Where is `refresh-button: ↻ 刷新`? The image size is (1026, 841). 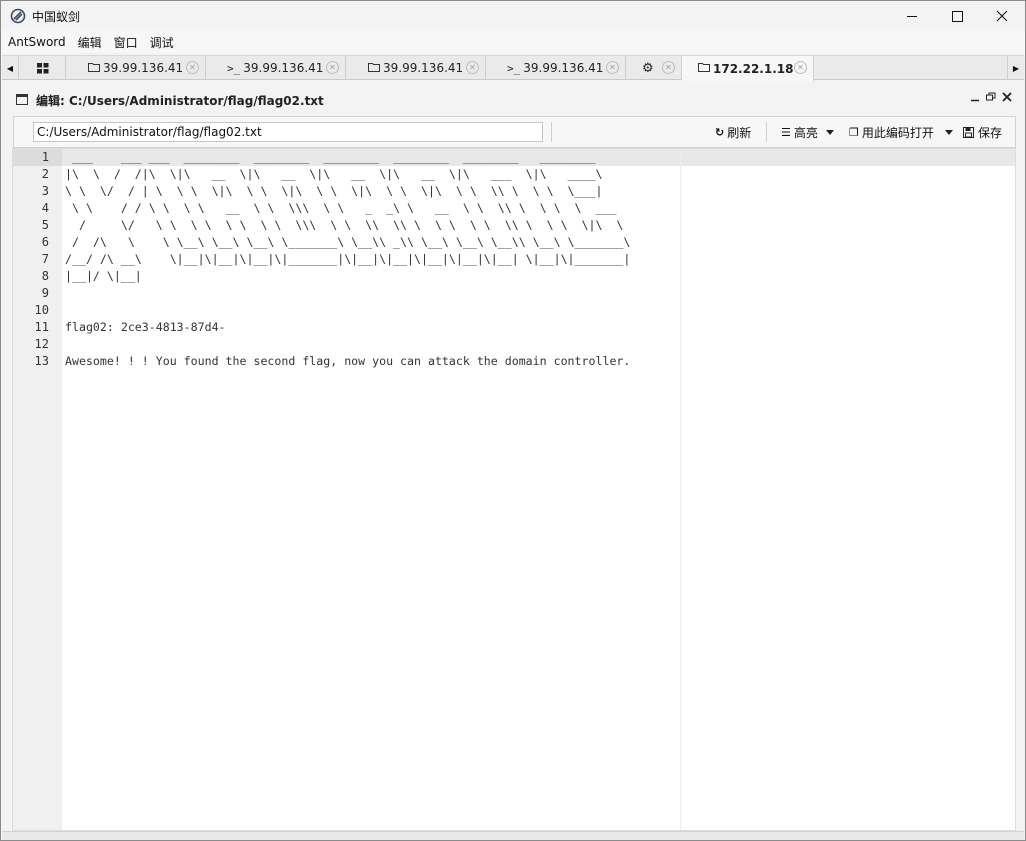
refresh-button: ↻ 刷新 is located at coordinates (733, 132).